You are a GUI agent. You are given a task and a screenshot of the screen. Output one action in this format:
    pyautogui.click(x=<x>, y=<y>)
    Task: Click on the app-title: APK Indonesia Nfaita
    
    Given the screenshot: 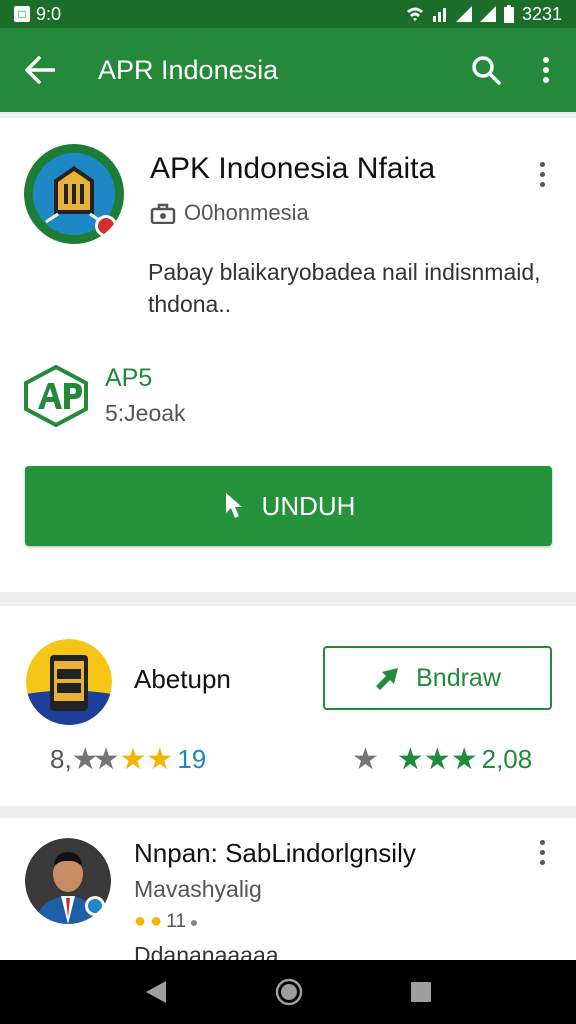 What is the action you would take?
    pyautogui.click(x=293, y=168)
    